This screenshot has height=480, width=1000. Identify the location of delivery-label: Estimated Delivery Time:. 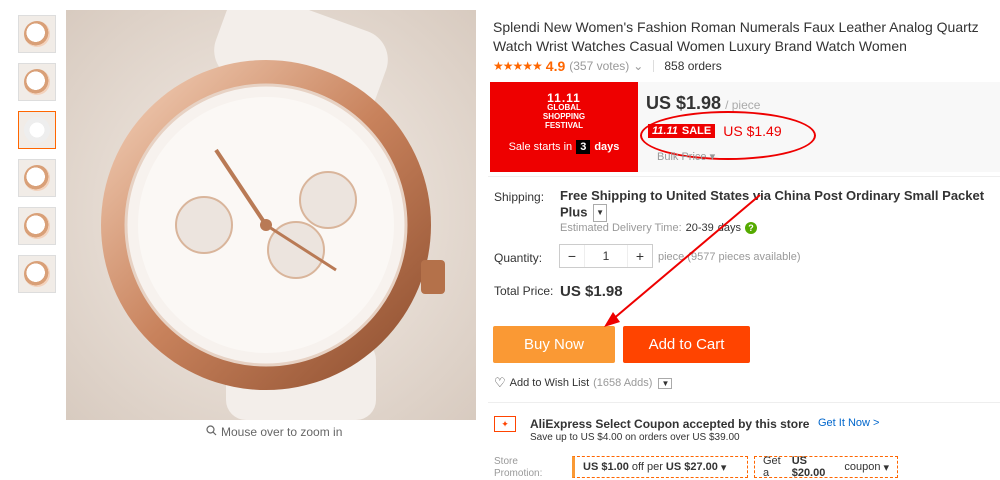
(621, 228).